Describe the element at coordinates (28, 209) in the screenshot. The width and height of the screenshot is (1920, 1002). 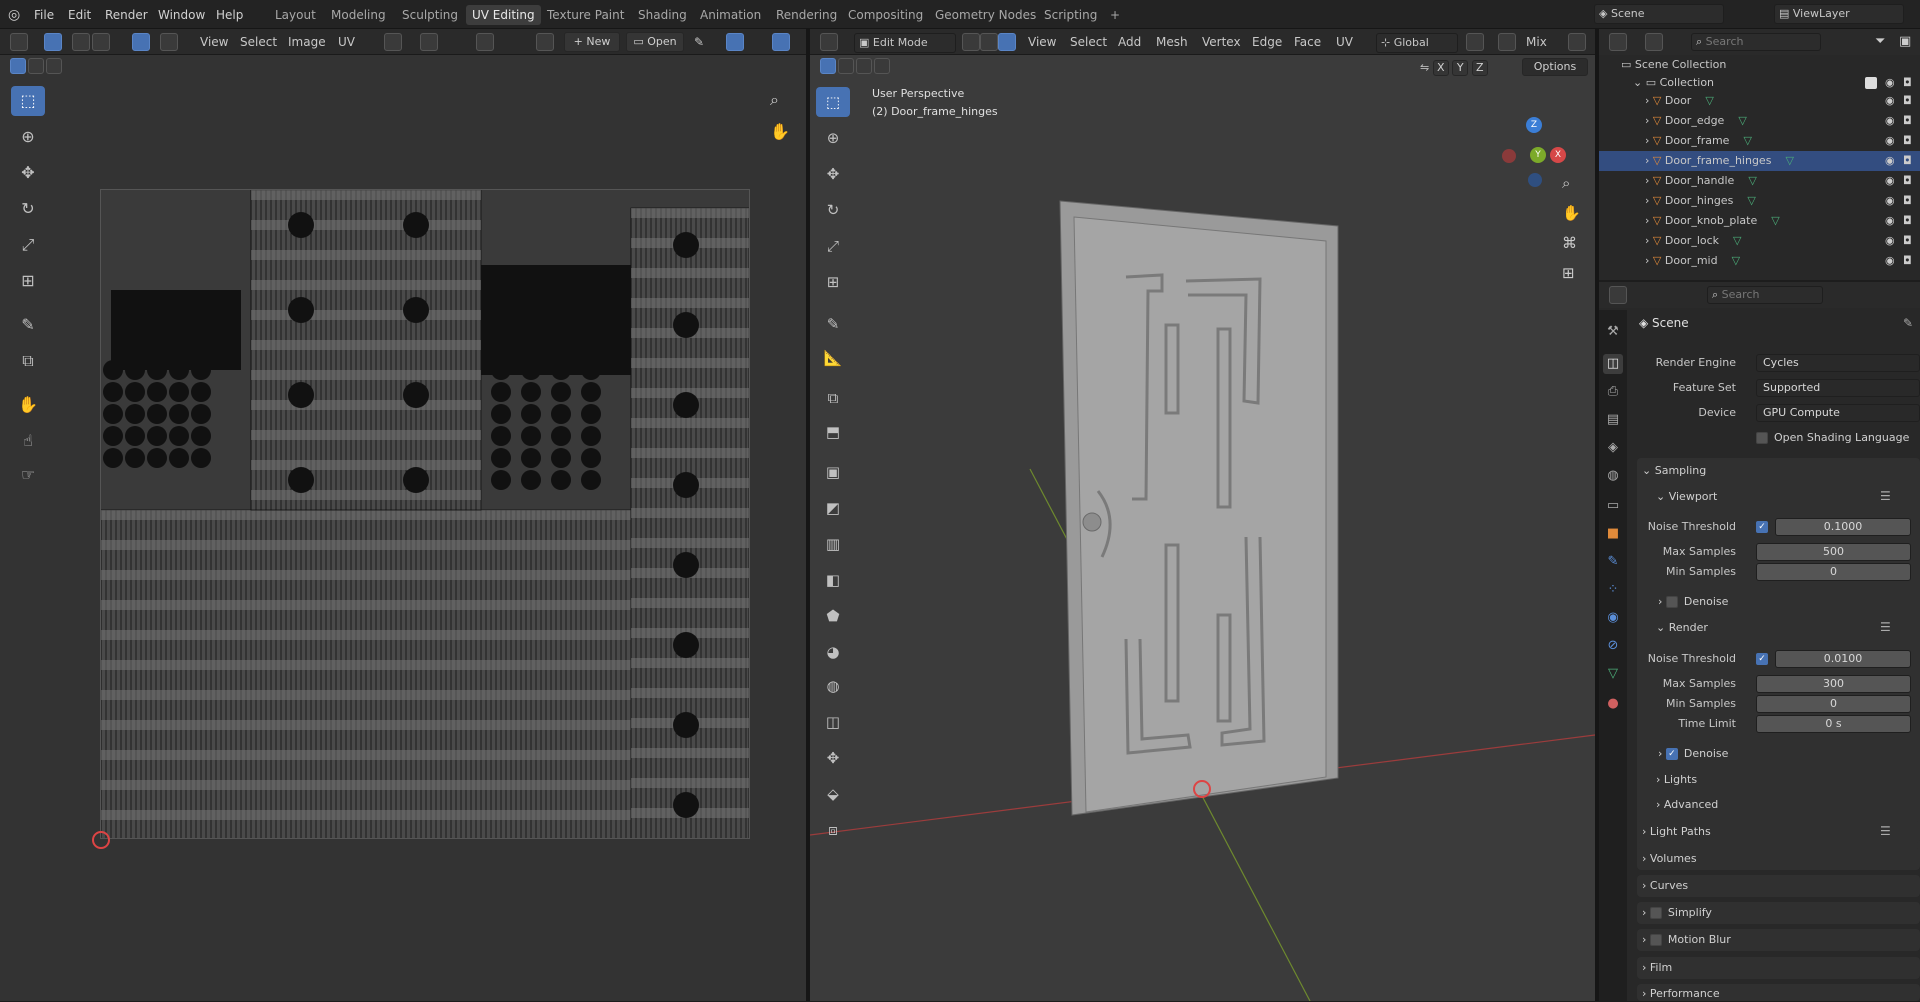
I see `rotate-tool-icon: ↻` at that location.